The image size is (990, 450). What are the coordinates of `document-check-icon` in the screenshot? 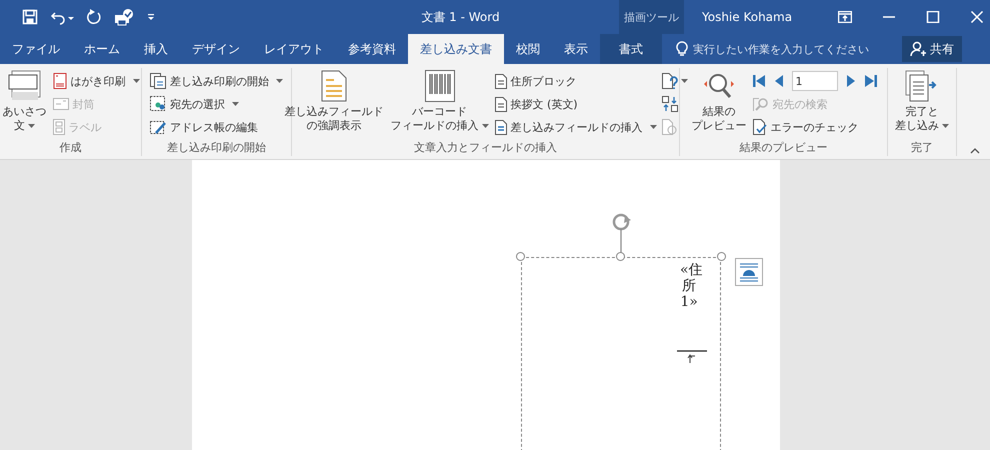 It's located at (759, 127).